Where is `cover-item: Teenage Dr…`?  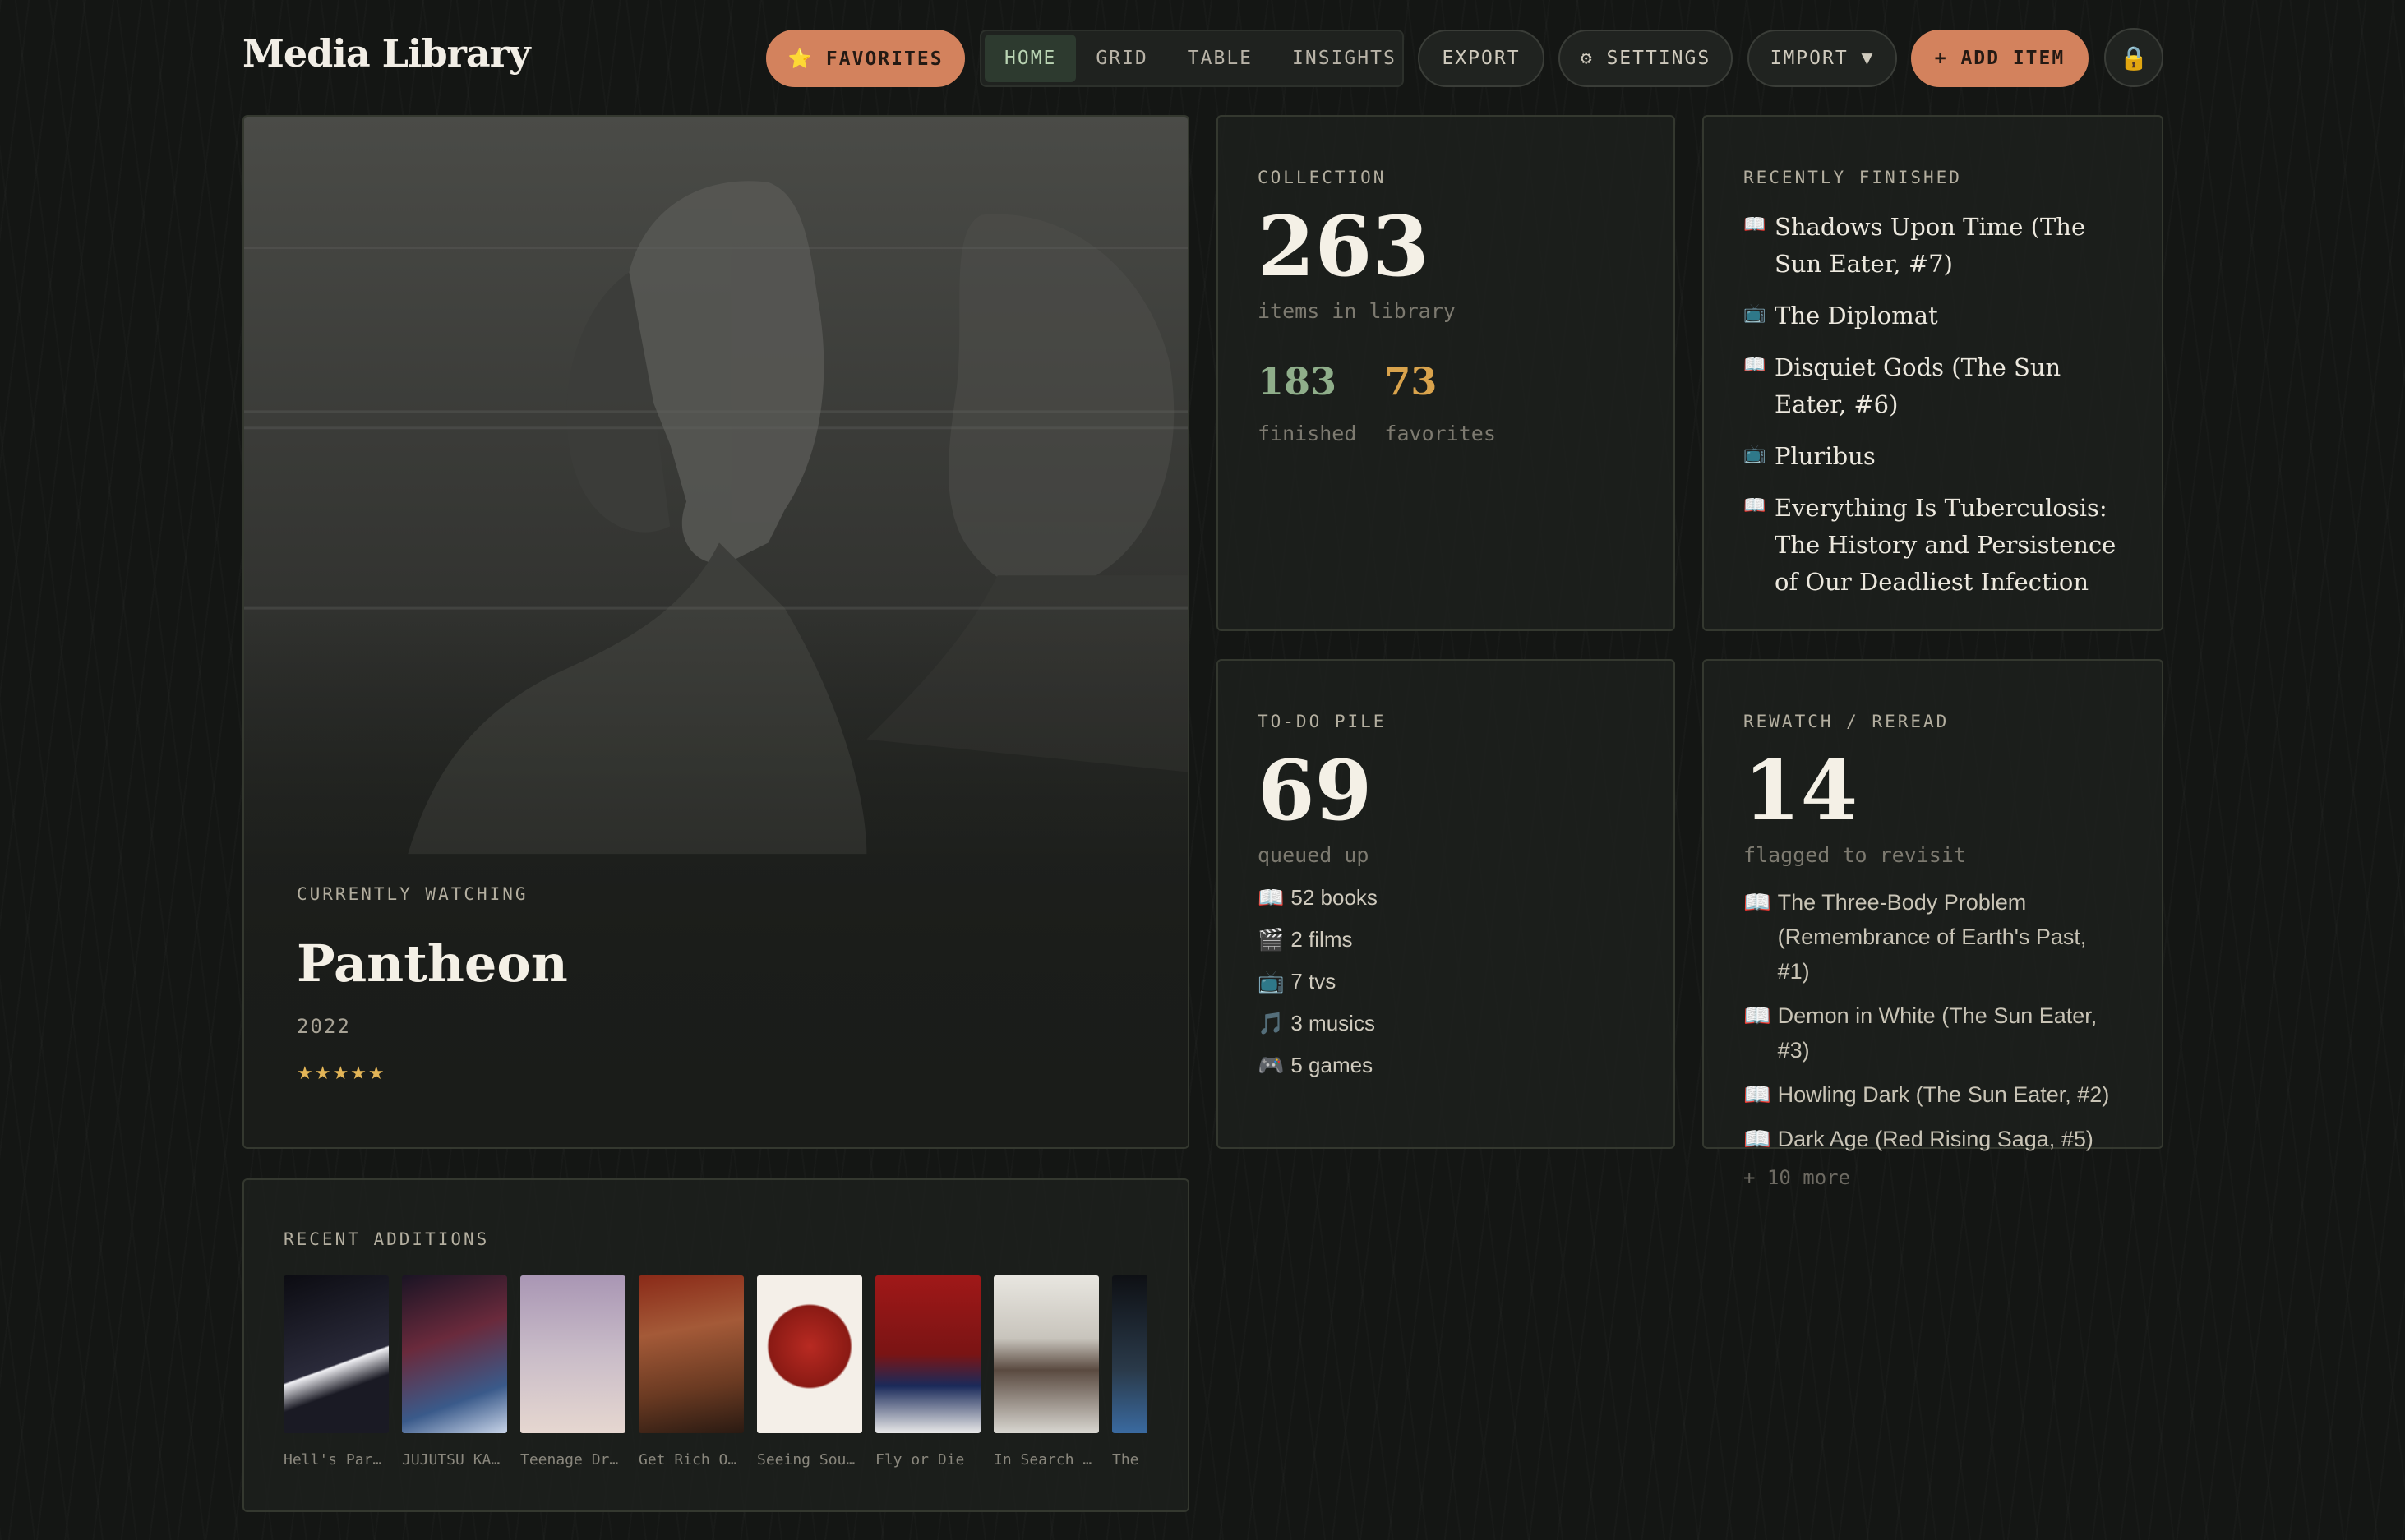
cover-item: Teenage Dr… is located at coordinates (572, 1374).